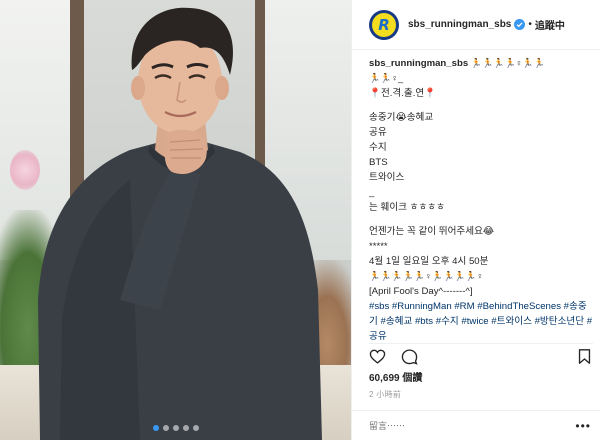 Image resolution: width=600 pixels, height=440 pixels. What do you see at coordinates (401, 117) in the screenshot?
I see `caption-line: 송중기😭송혜교` at bounding box center [401, 117].